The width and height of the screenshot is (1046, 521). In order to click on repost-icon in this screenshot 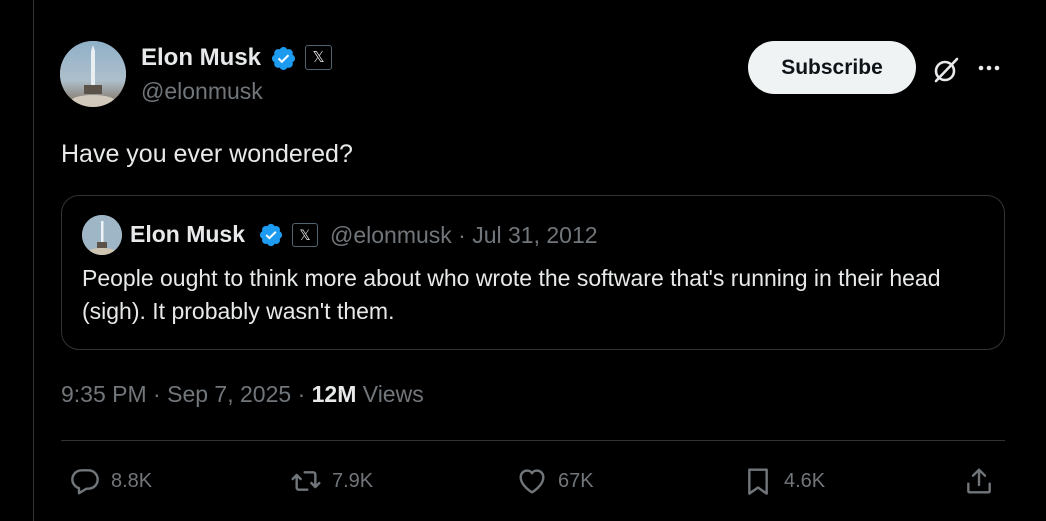, I will do `click(306, 481)`.